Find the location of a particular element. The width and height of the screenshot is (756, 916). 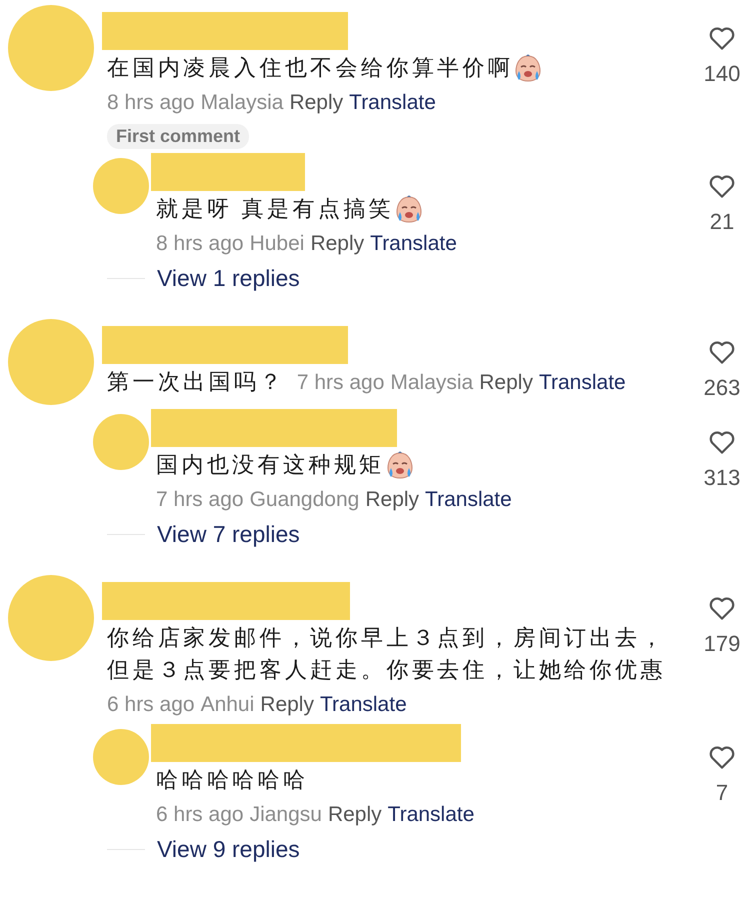

location-text: Jiangsu is located at coordinates (286, 815).